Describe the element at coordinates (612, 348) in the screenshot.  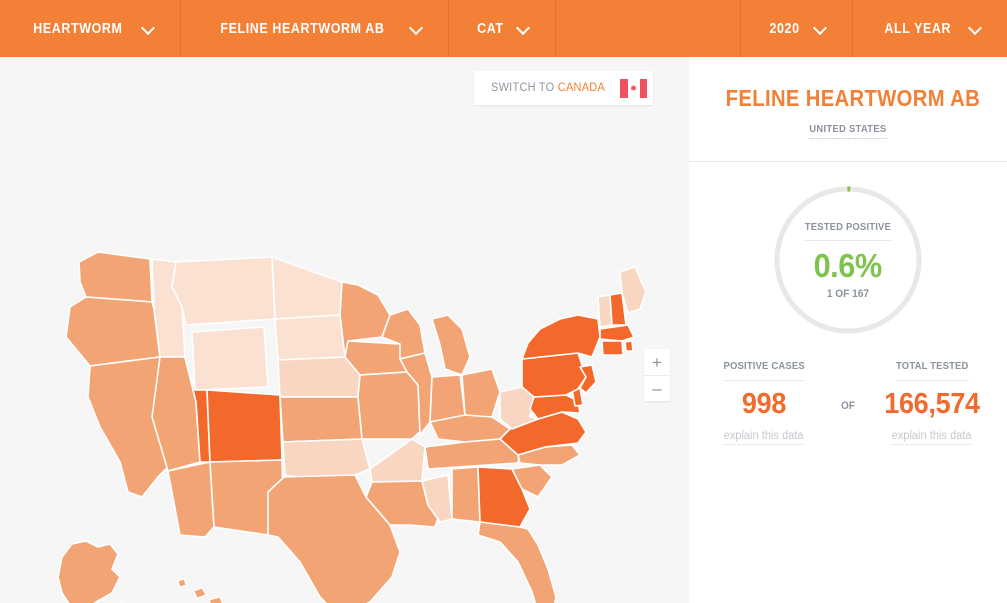
I see `state-connecticut` at that location.